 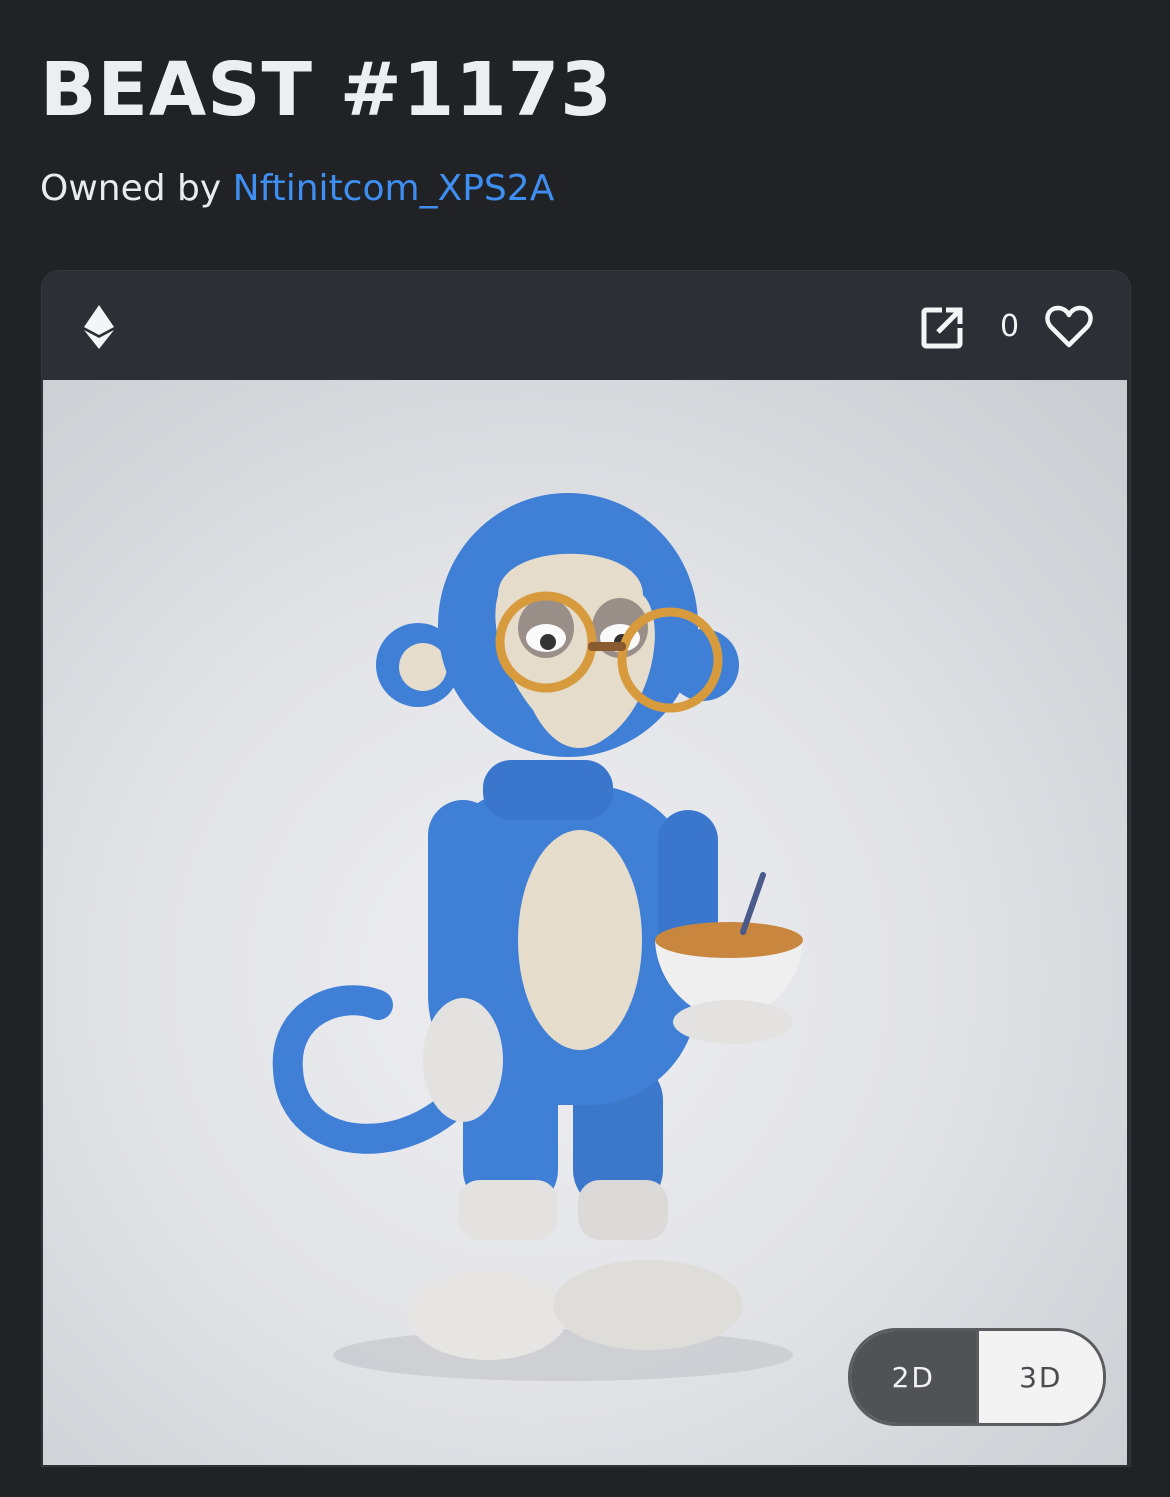 I want to click on owner-prefix: Owned by, so click(x=131, y=188).